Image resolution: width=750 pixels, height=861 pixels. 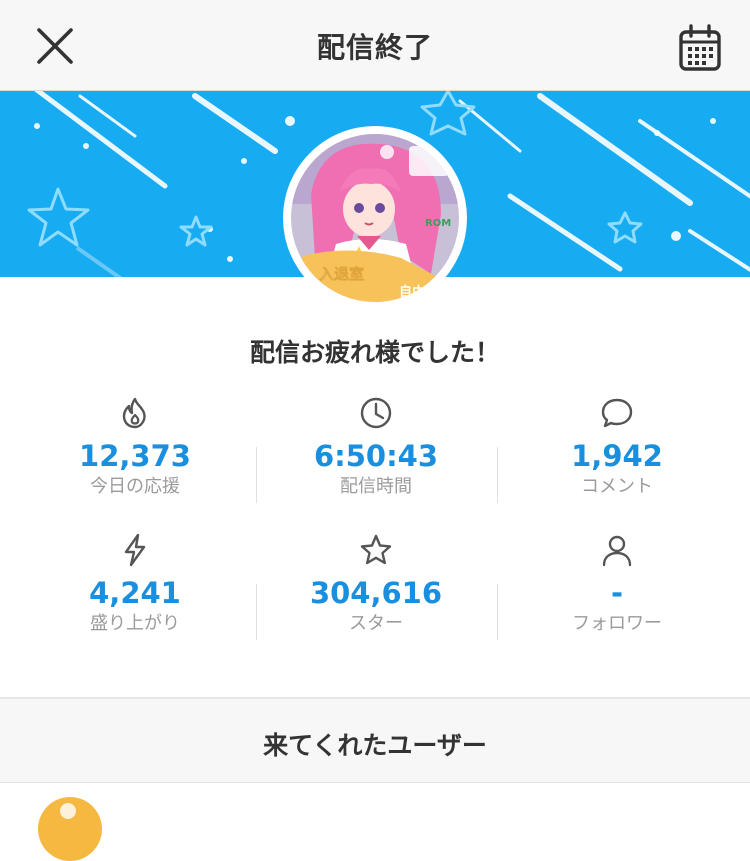 What do you see at coordinates (376, 623) in the screenshot?
I see `stat-stars-label: スター` at bounding box center [376, 623].